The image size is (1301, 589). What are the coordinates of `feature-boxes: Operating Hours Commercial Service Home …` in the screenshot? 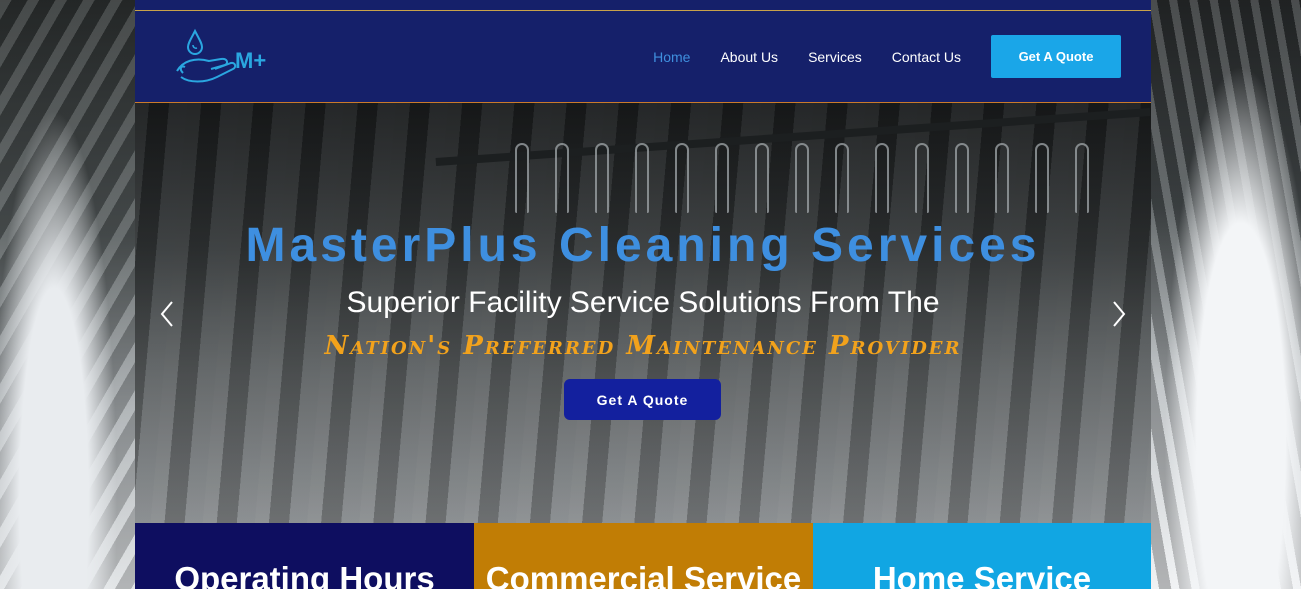 It's located at (643, 556).